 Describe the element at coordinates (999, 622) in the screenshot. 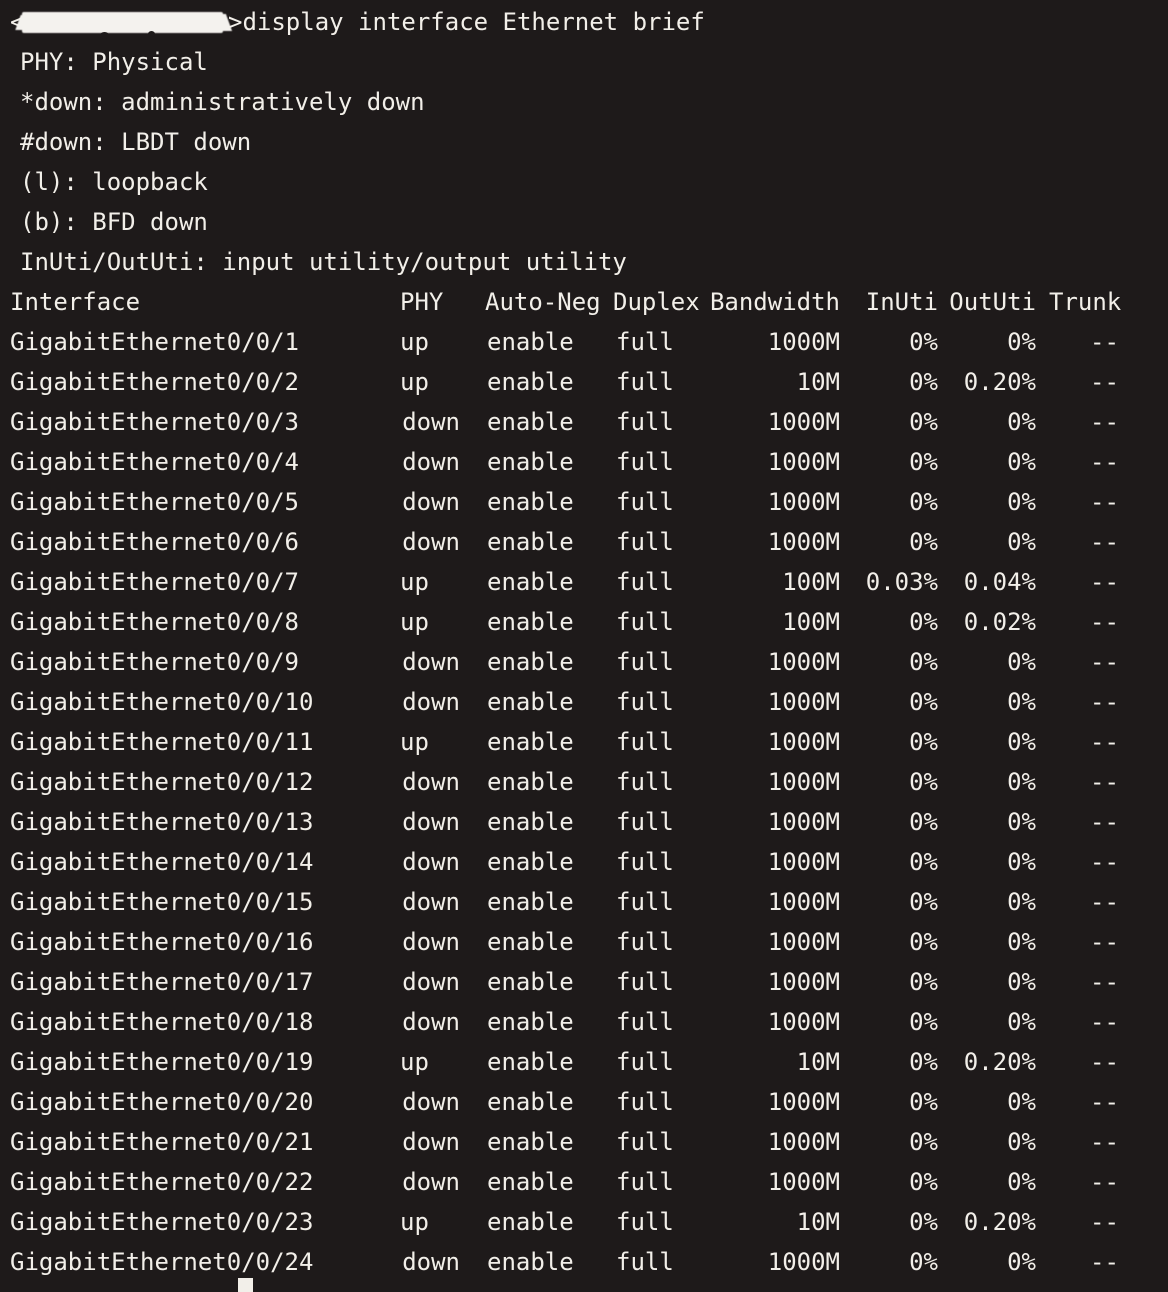

I see `cell-out-uti: 0.02%` at that location.